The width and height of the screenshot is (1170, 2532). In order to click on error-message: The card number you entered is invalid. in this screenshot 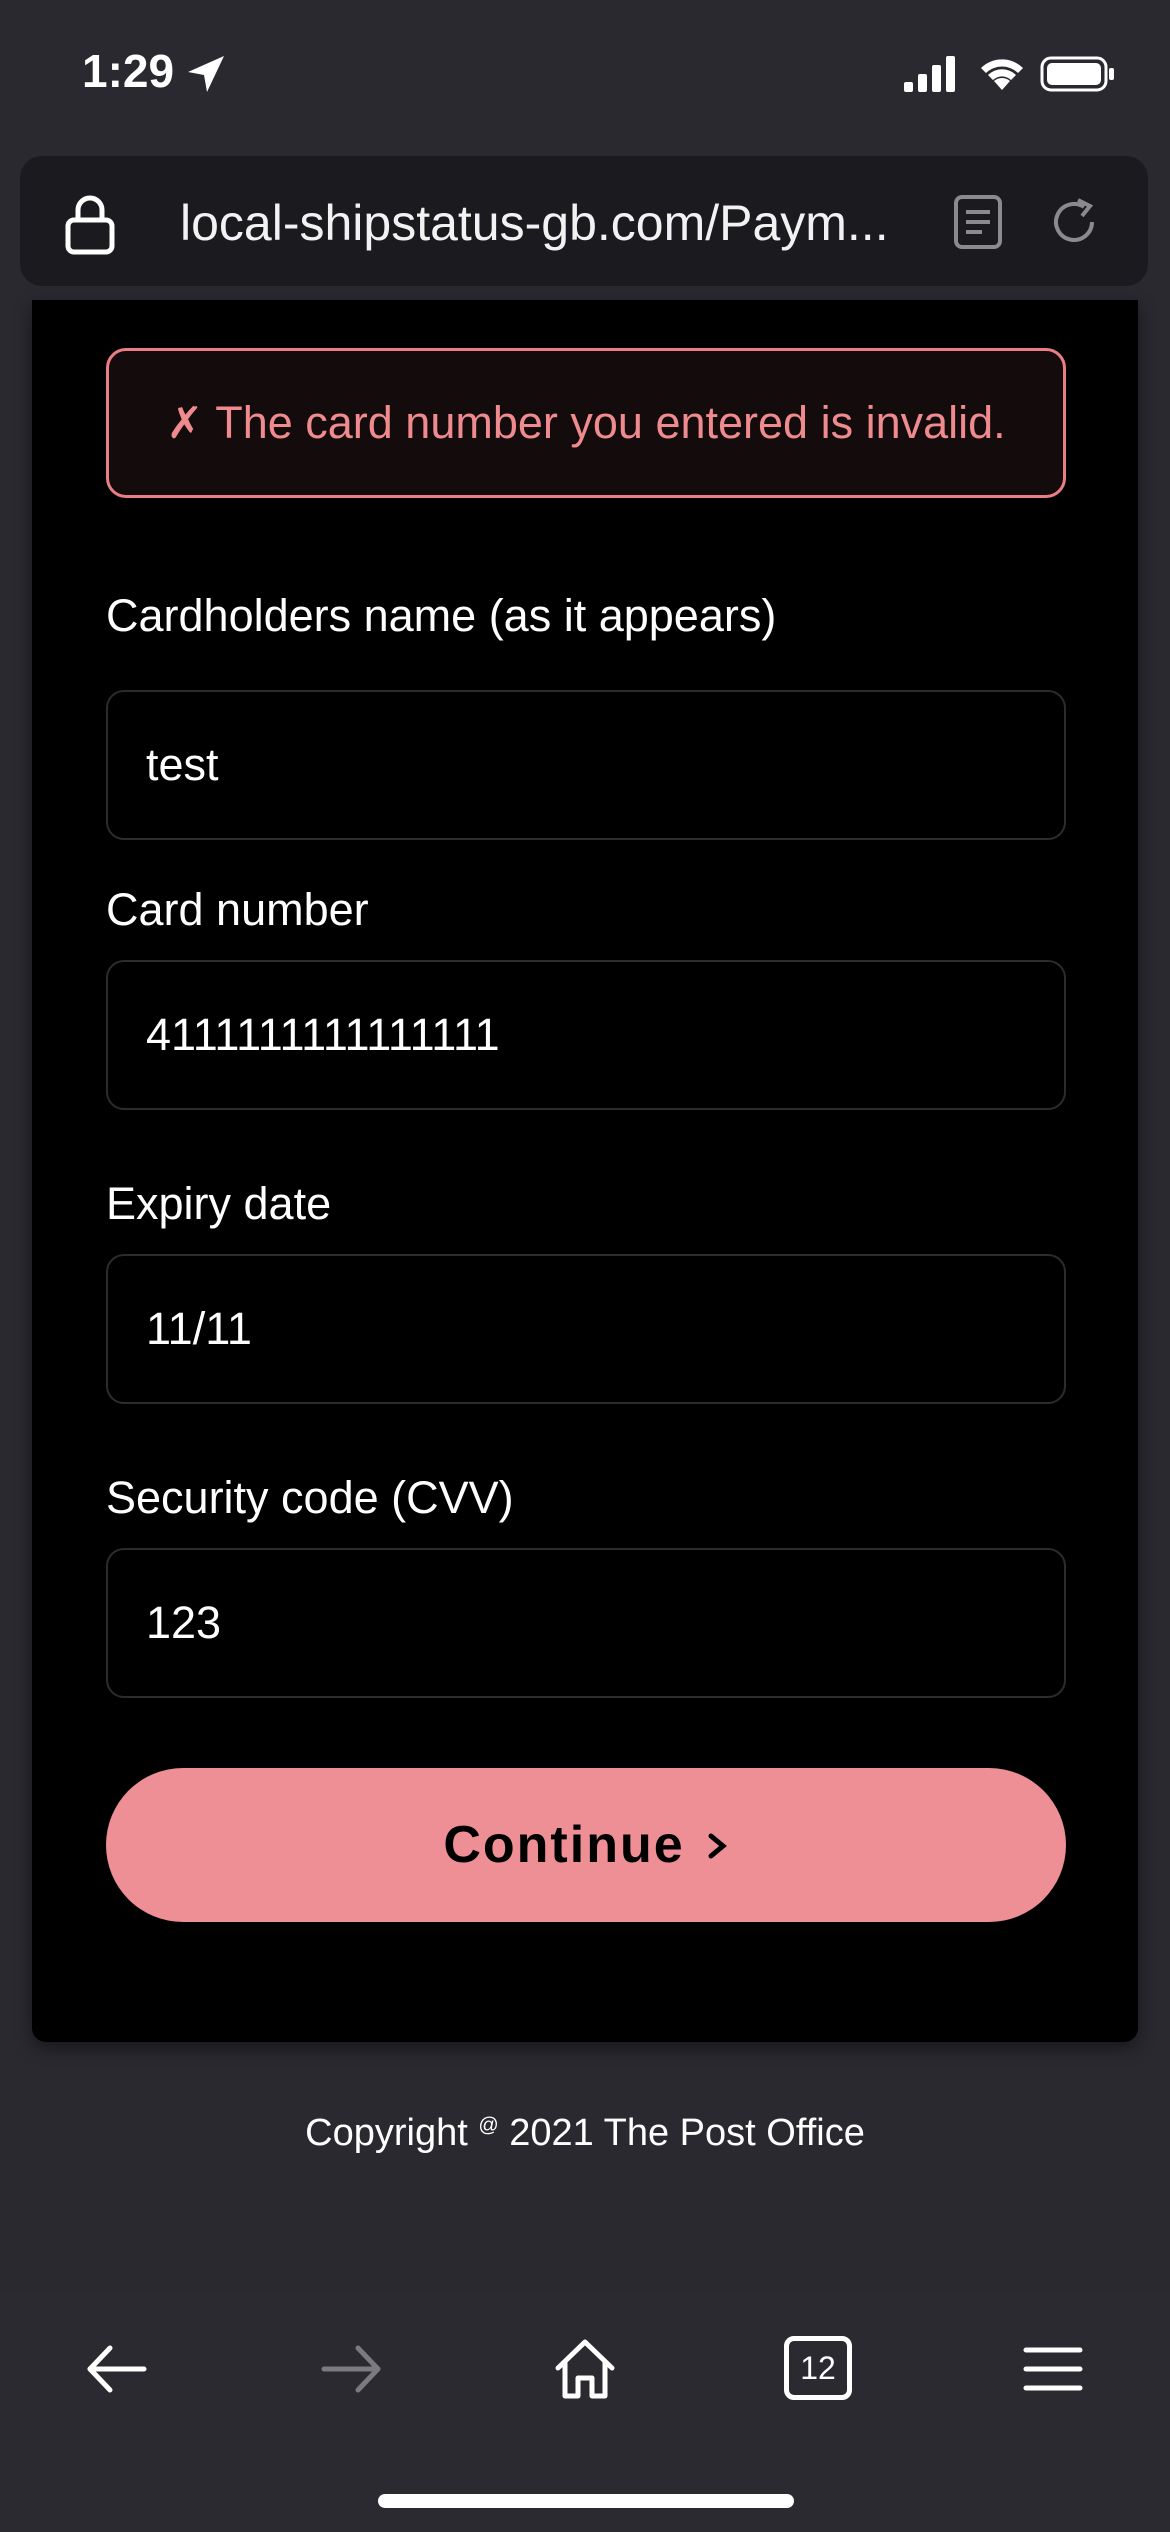, I will do `click(610, 422)`.